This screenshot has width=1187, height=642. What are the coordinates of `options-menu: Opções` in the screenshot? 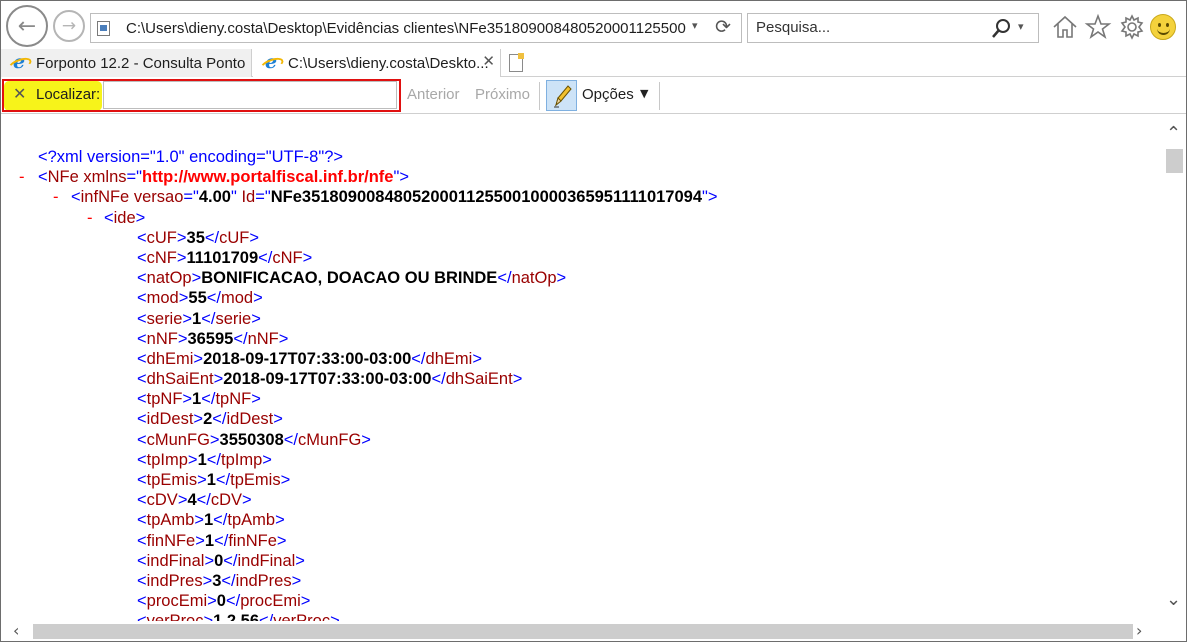 It's located at (608, 94).